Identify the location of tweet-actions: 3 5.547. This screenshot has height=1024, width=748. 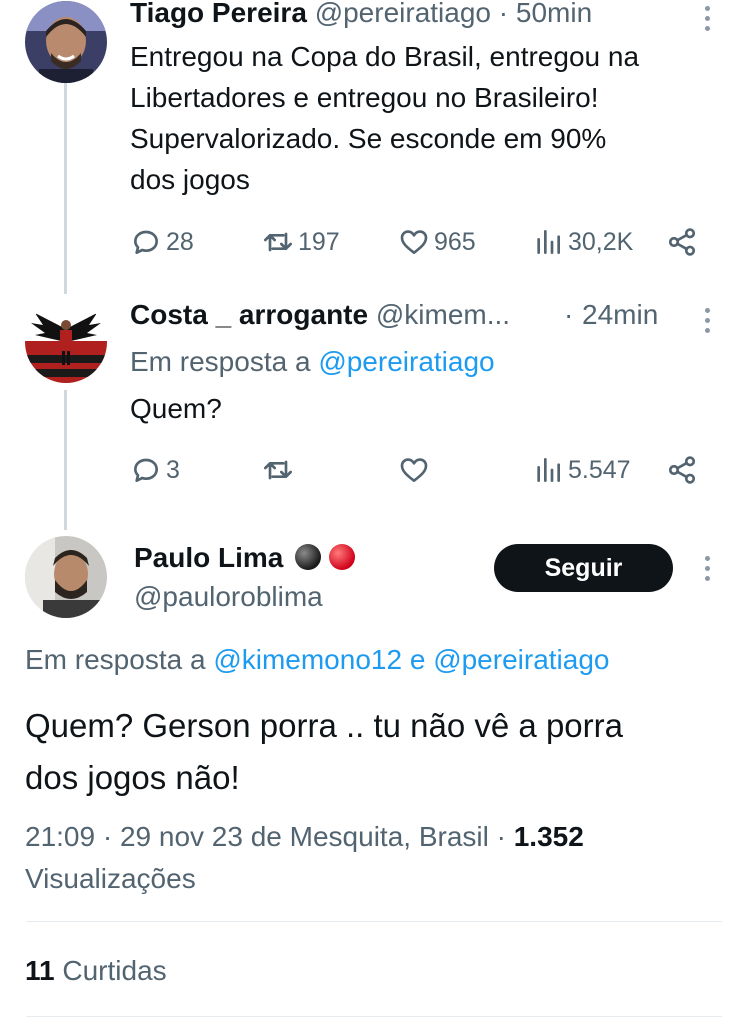
(415, 470).